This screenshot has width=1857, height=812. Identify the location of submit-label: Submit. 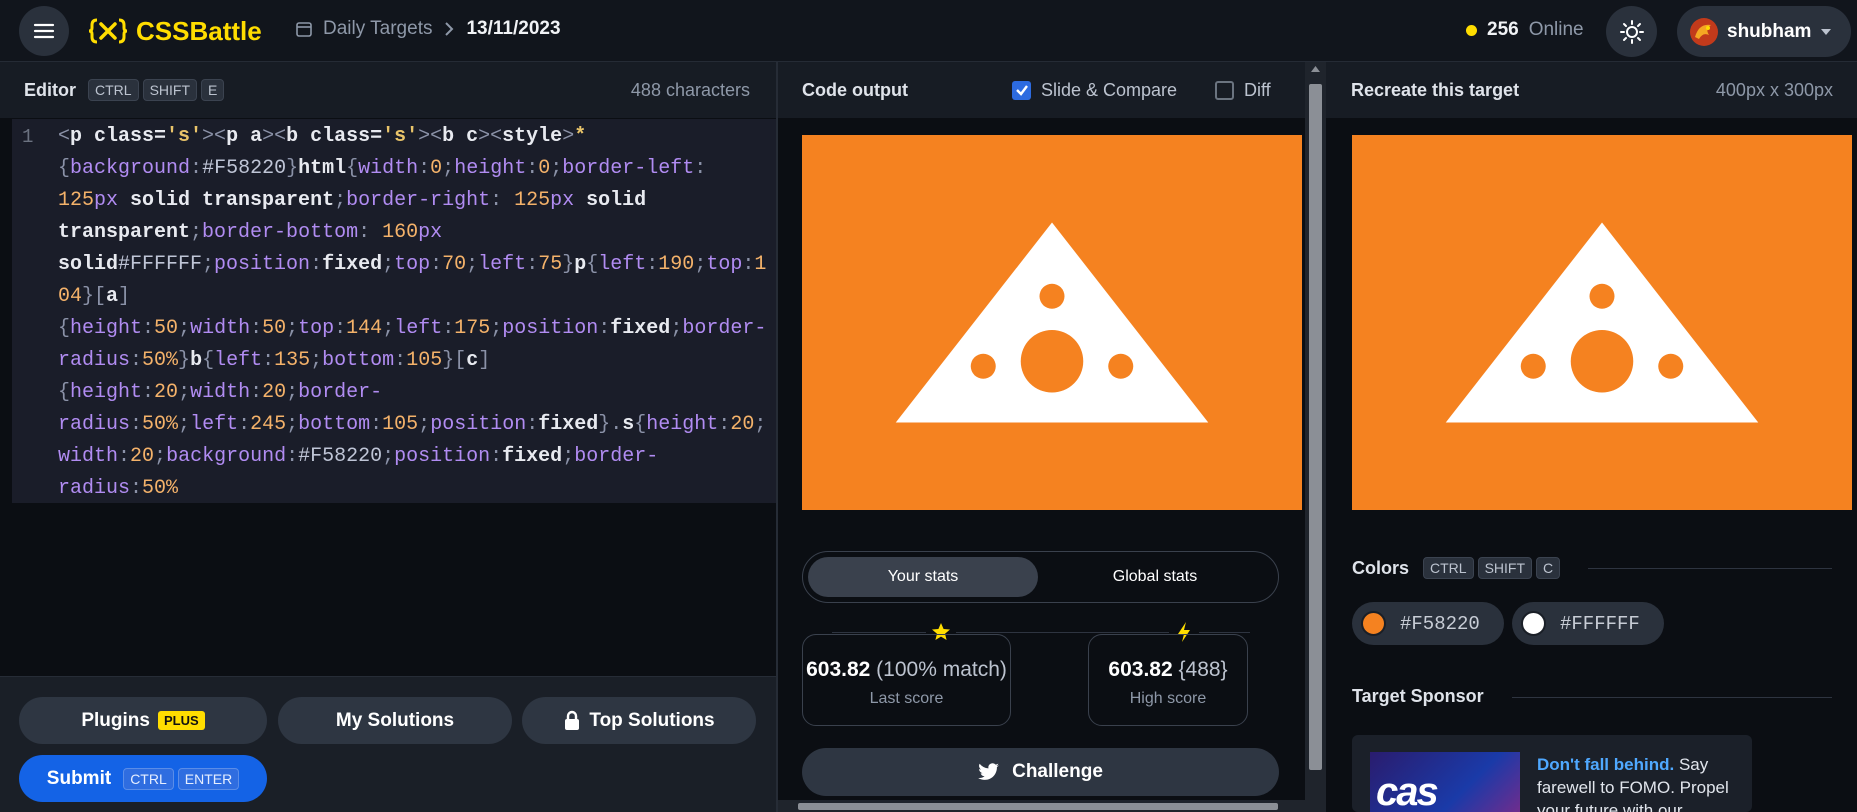
(79, 778).